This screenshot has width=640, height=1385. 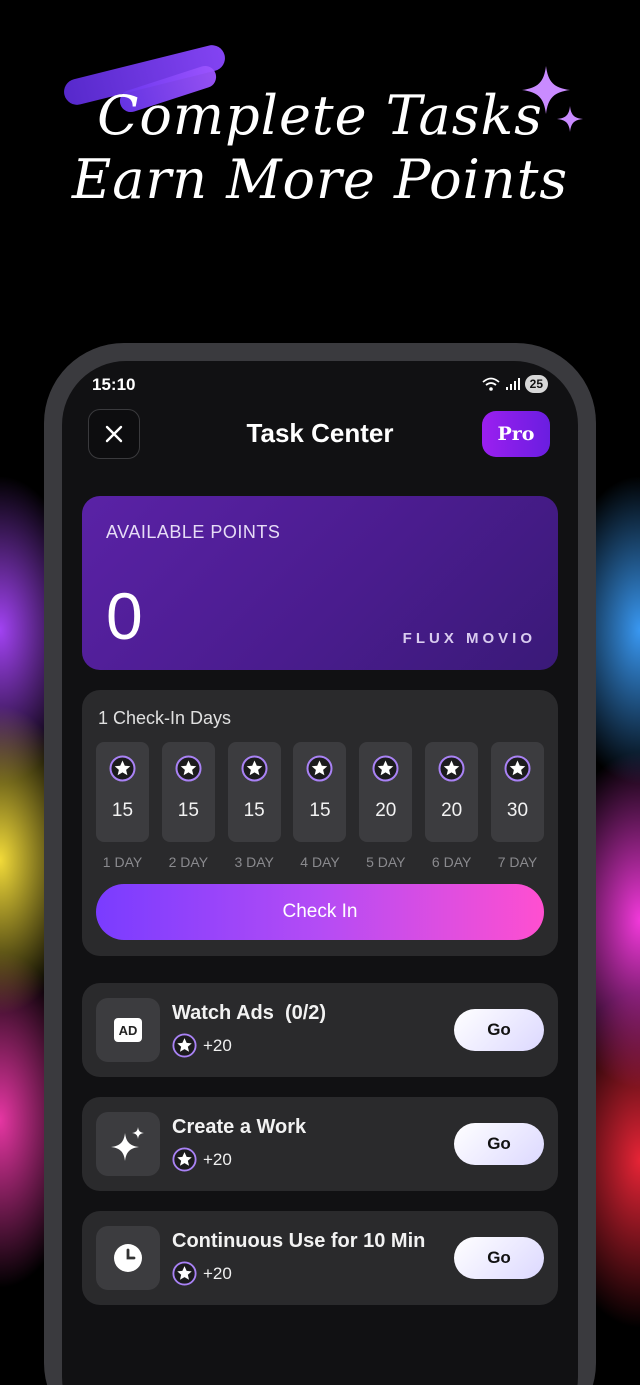 I want to click on task-icon-box: AD, so click(x=128, y=1030).